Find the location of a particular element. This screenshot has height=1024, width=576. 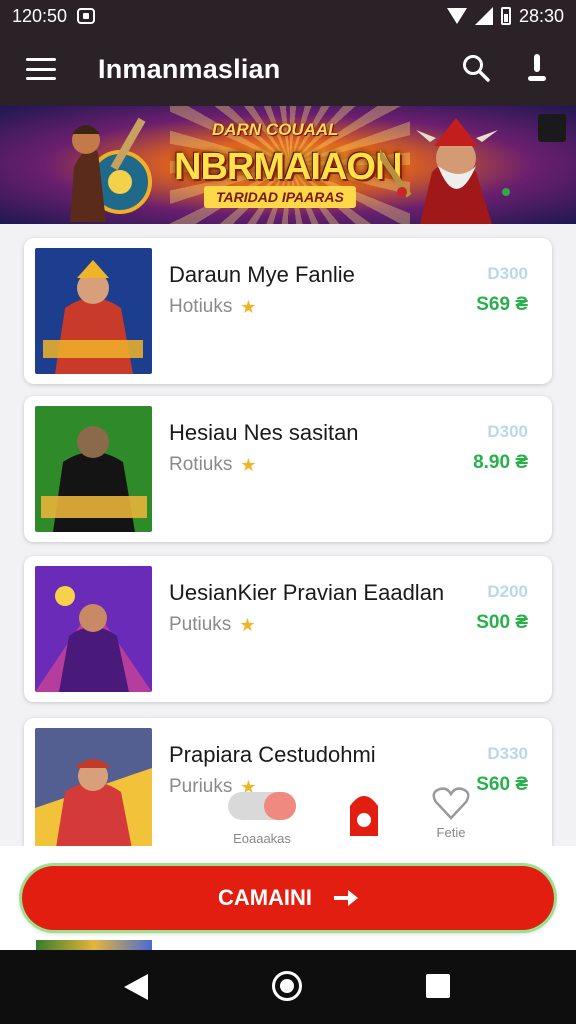

search-icon is located at coordinates (476, 68).